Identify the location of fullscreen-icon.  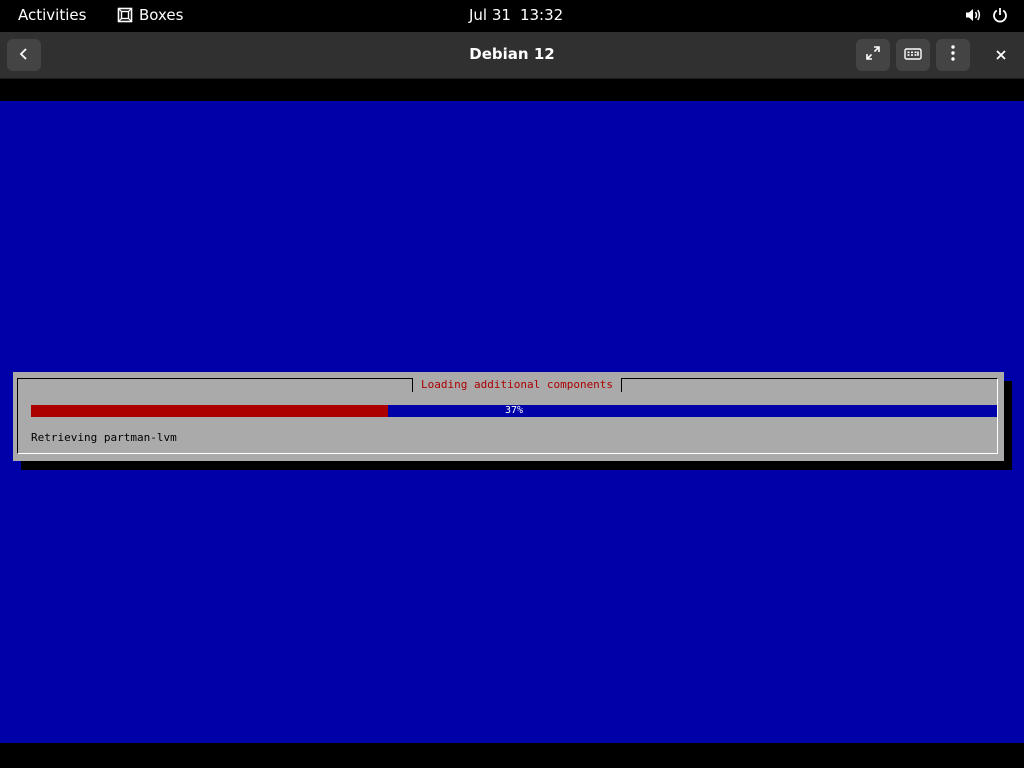
(873, 55).